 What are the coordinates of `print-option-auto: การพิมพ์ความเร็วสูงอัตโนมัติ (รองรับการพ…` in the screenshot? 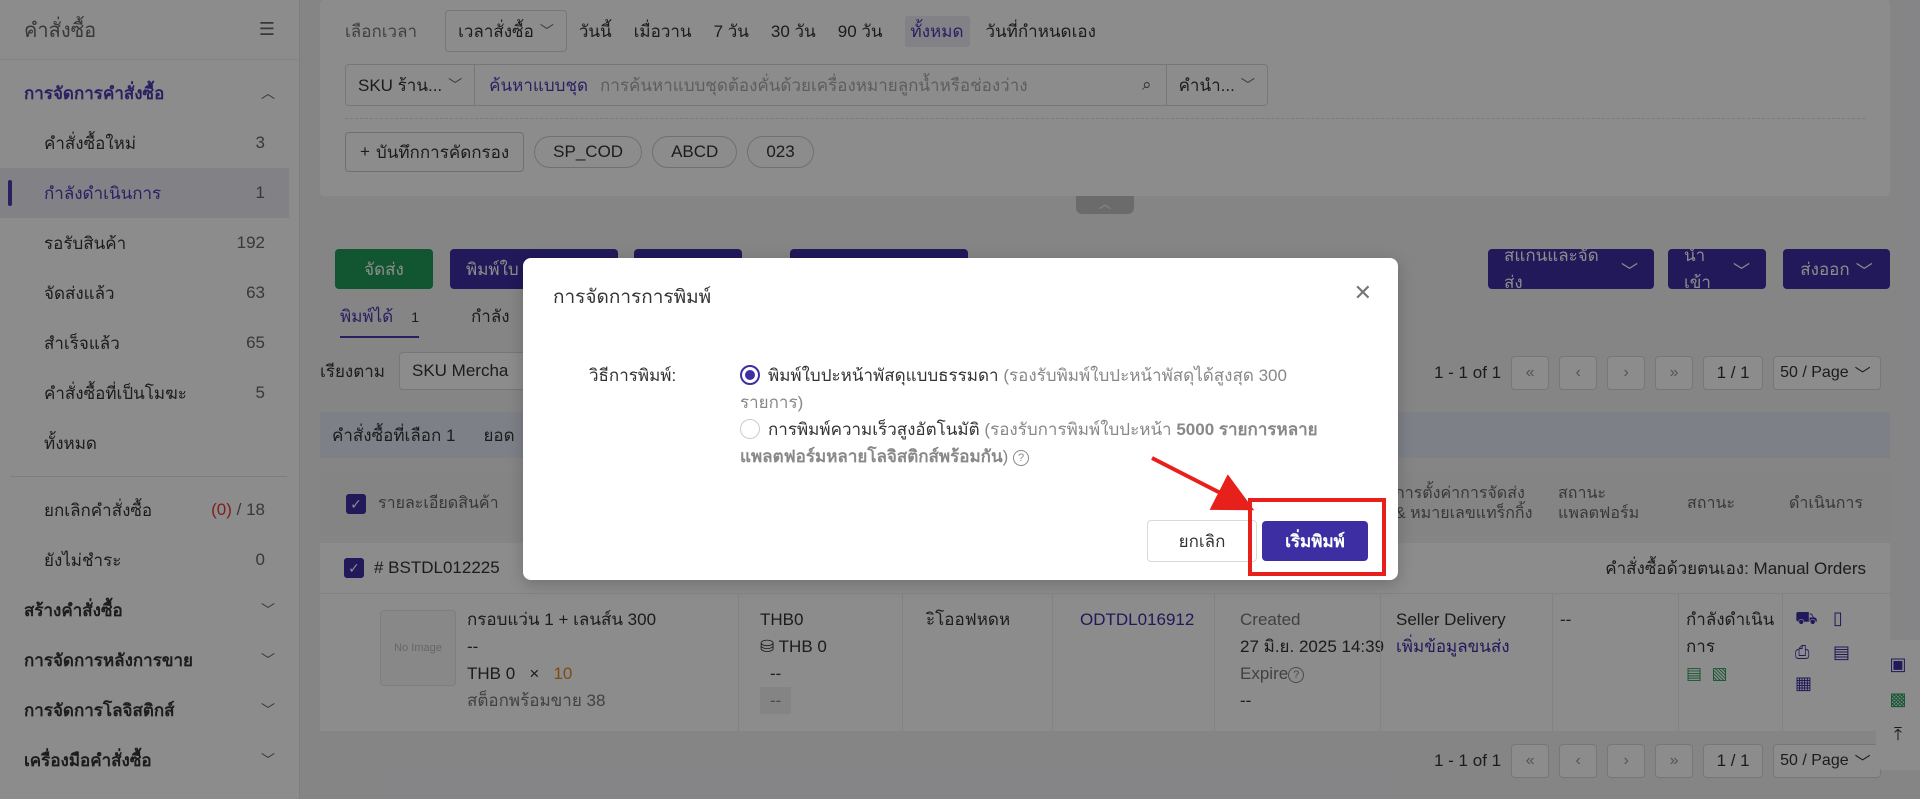 It's located at (1040, 443).